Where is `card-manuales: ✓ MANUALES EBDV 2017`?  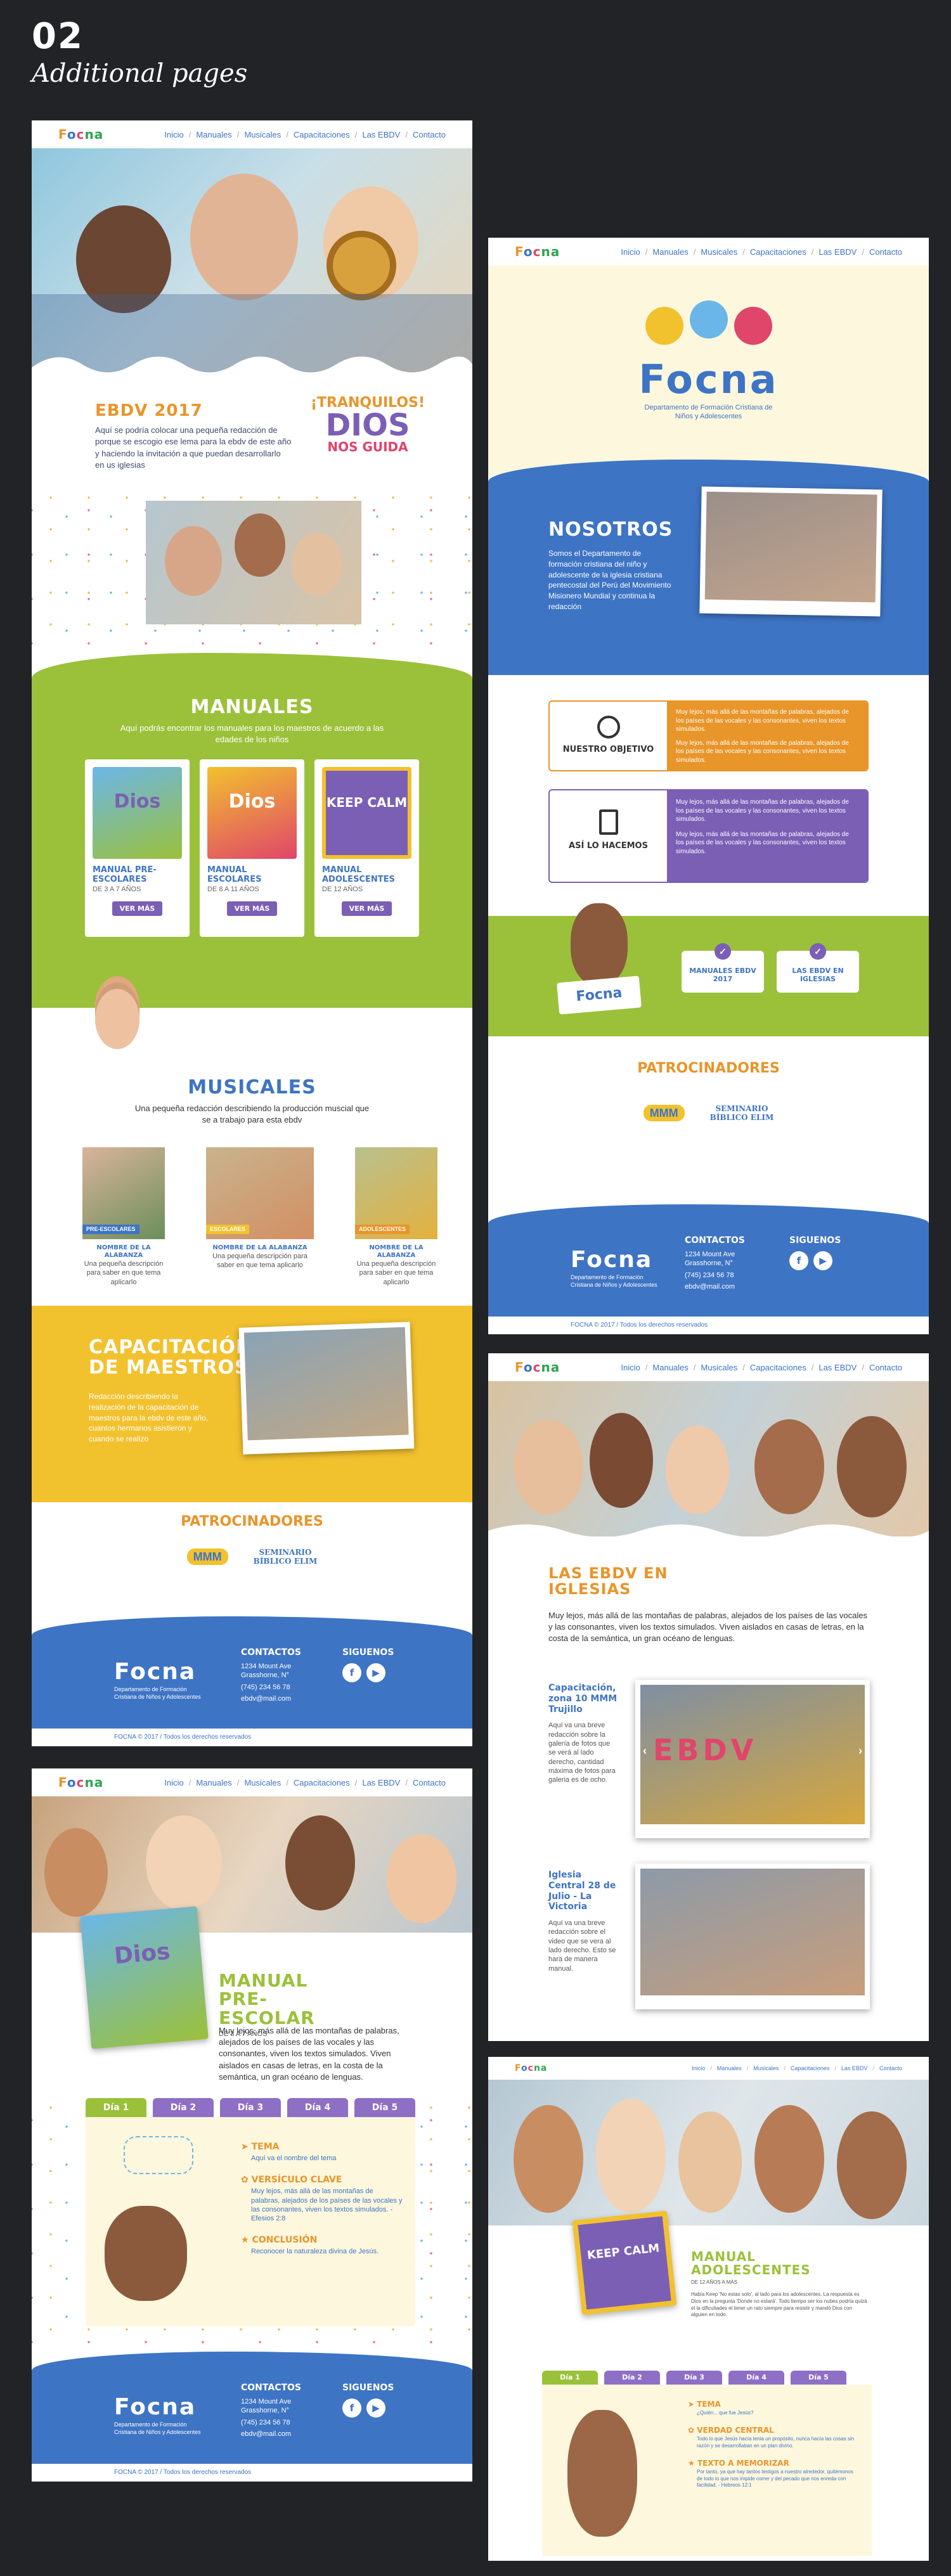 card-manuales: ✓ MANUALES EBDV 2017 is located at coordinates (723, 968).